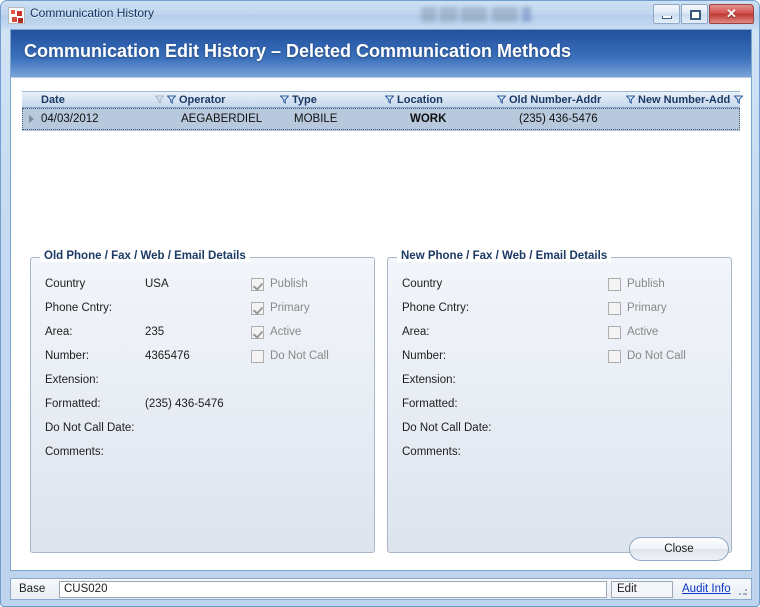 The image size is (760, 607). What do you see at coordinates (155, 332) in the screenshot?
I see `value-area: 235` at bounding box center [155, 332].